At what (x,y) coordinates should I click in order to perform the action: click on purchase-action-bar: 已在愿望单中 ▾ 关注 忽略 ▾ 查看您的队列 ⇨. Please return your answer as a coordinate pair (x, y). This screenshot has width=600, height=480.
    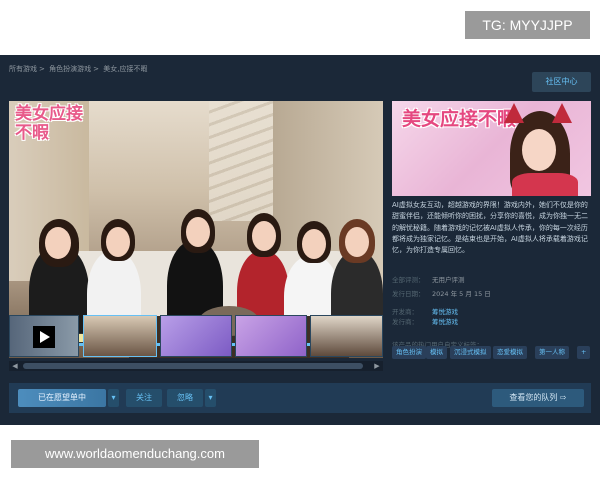
    Looking at the image, I should click on (300, 398).